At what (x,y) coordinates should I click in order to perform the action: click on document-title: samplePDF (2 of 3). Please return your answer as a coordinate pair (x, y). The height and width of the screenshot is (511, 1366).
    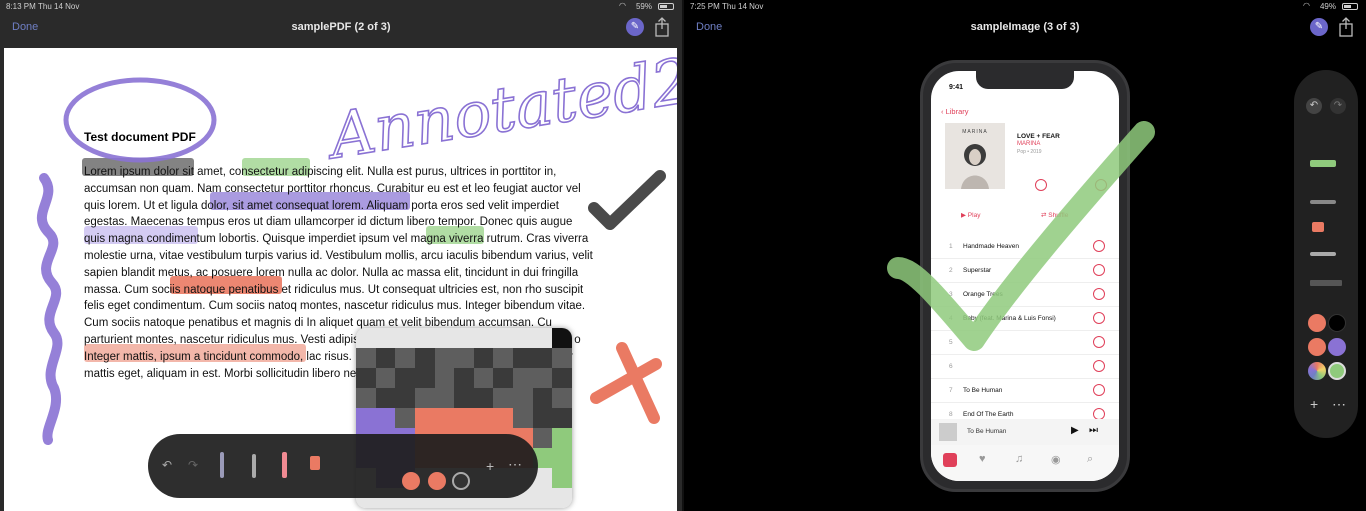
    Looking at the image, I should click on (341, 27).